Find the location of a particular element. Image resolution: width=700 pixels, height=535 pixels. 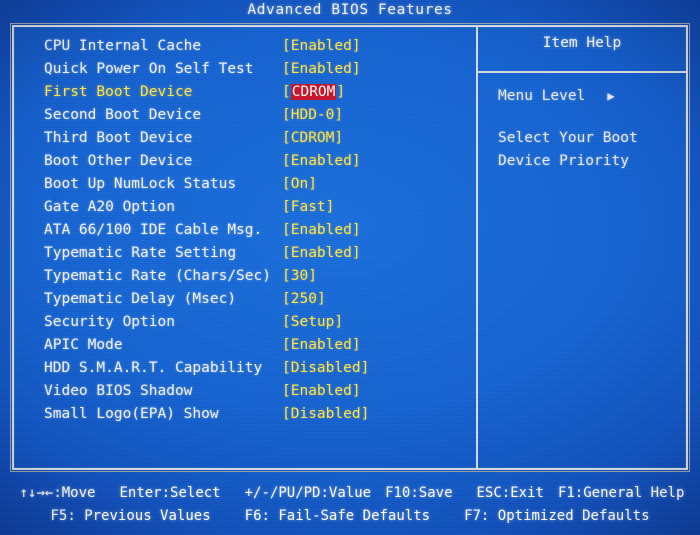

hint-esc-exit: ESC:Exit is located at coordinates (510, 493).